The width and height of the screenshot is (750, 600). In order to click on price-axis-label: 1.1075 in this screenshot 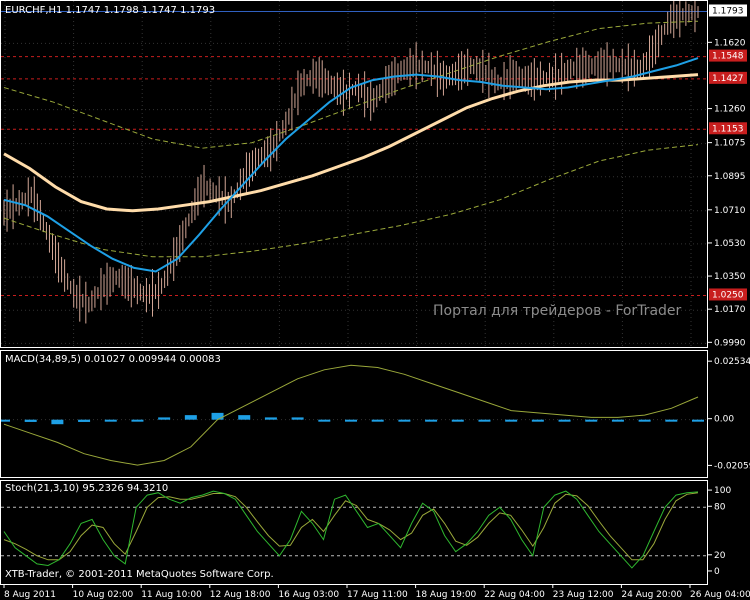, I will do `click(730, 144)`.